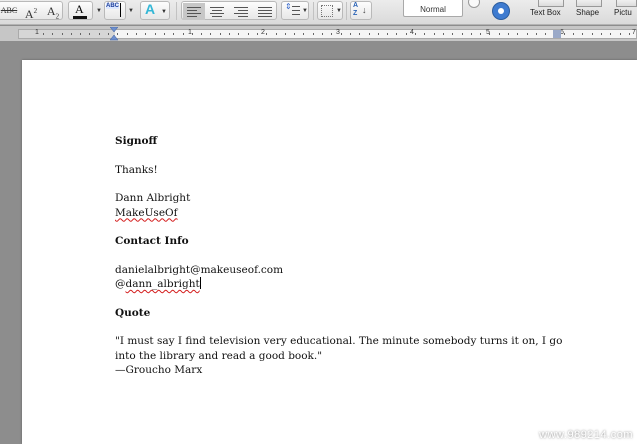  Describe the element at coordinates (551, 3) in the screenshot. I see `text-box-icon` at that location.